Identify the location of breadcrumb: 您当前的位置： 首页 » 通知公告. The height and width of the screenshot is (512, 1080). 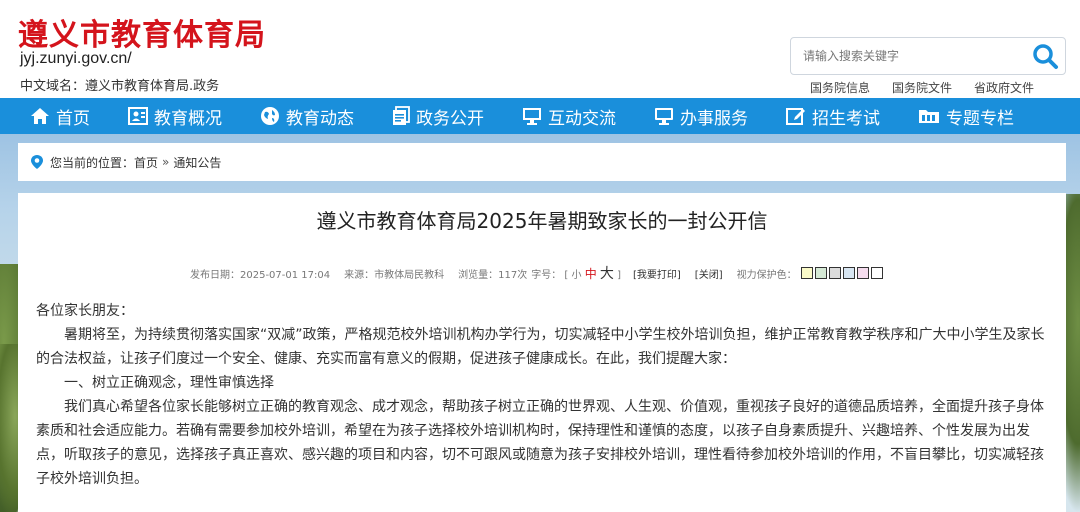
(542, 162).